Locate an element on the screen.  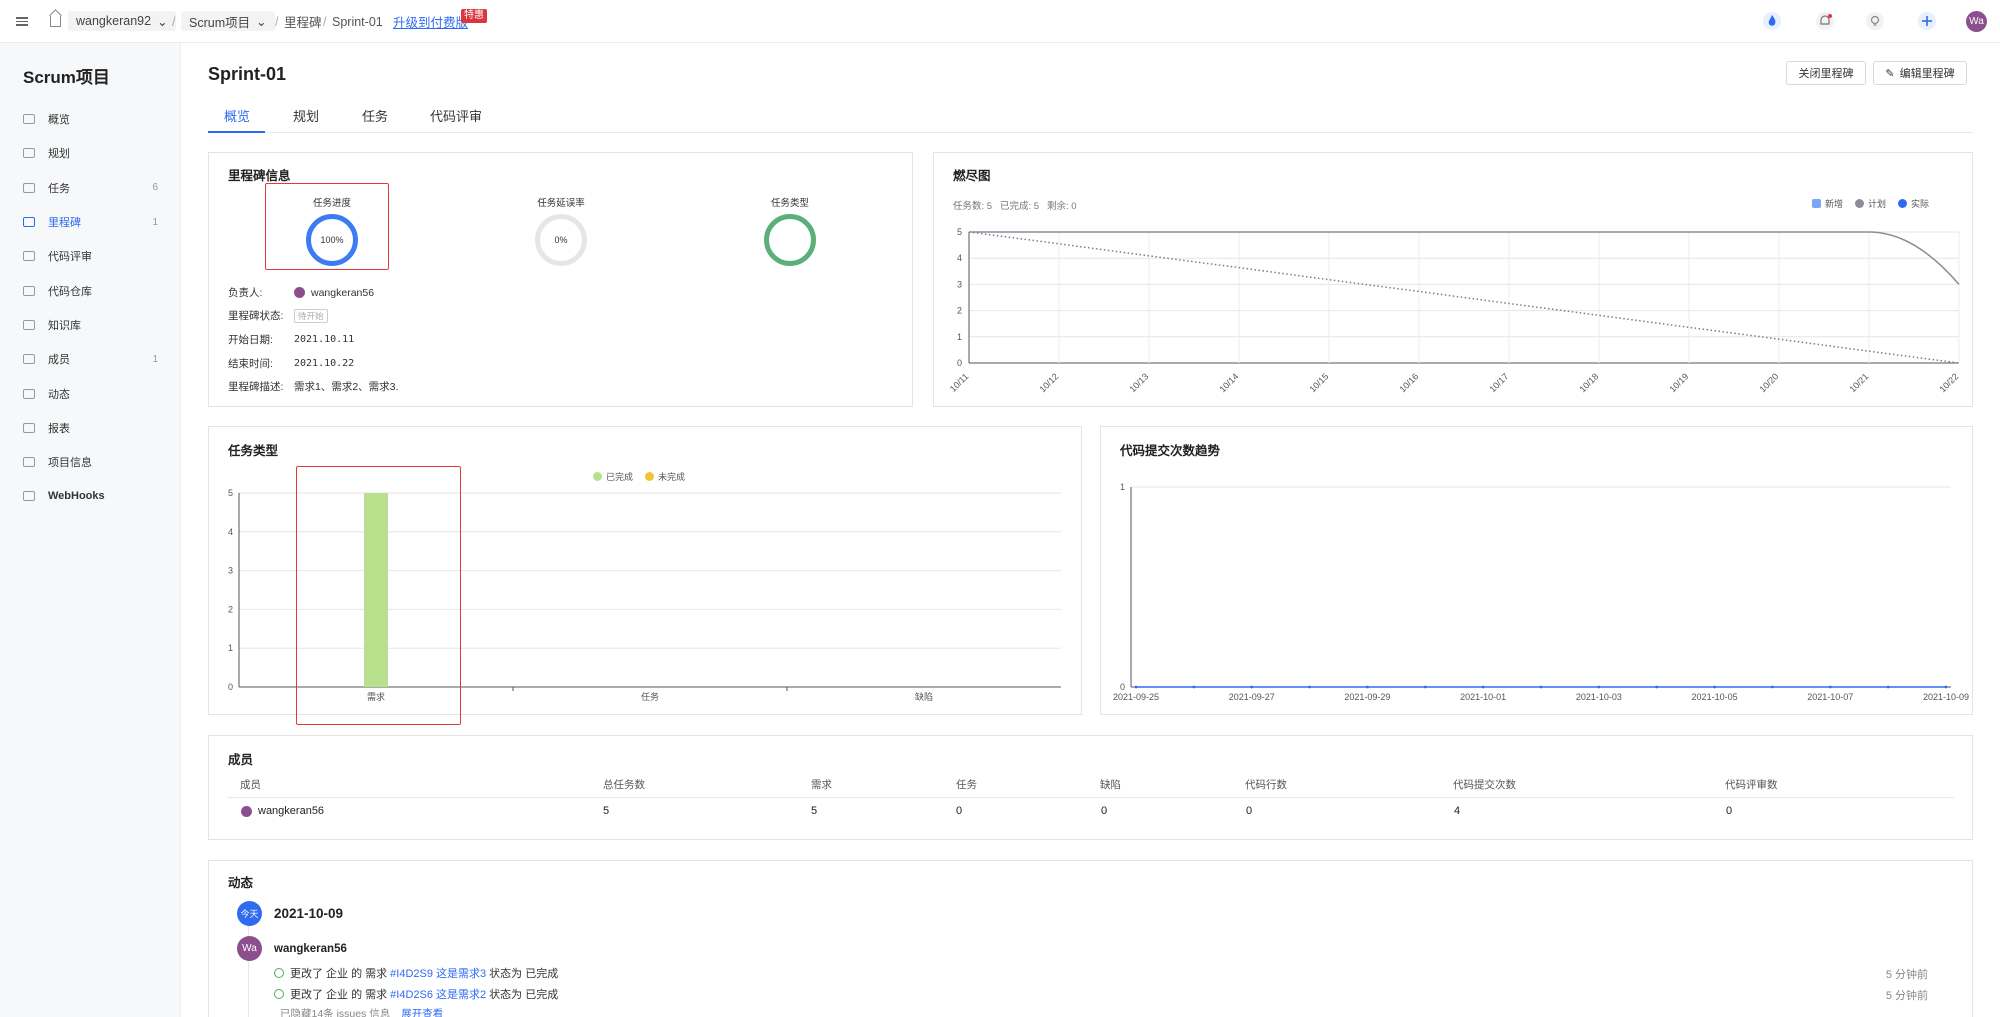
hidden-info: 已隐藏14条 issues 信息 展开查看 is located at coordinates (361, 1011).